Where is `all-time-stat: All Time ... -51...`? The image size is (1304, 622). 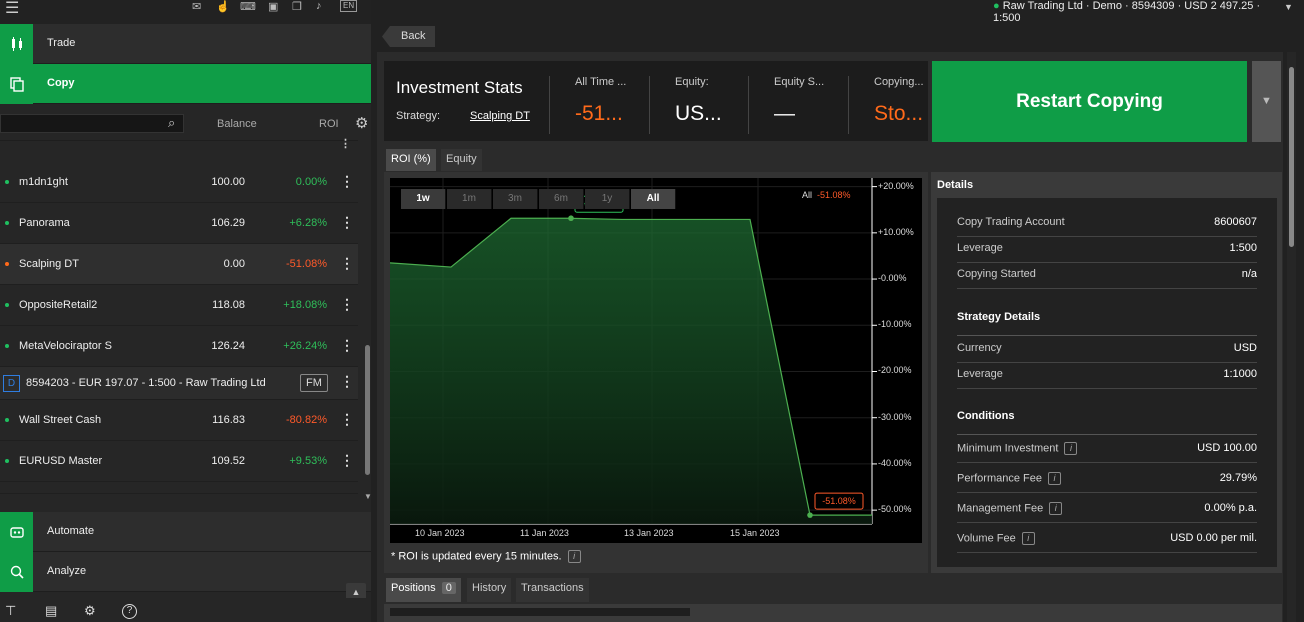
all-time-stat: All Time ... -51... is located at coordinates (620, 101).